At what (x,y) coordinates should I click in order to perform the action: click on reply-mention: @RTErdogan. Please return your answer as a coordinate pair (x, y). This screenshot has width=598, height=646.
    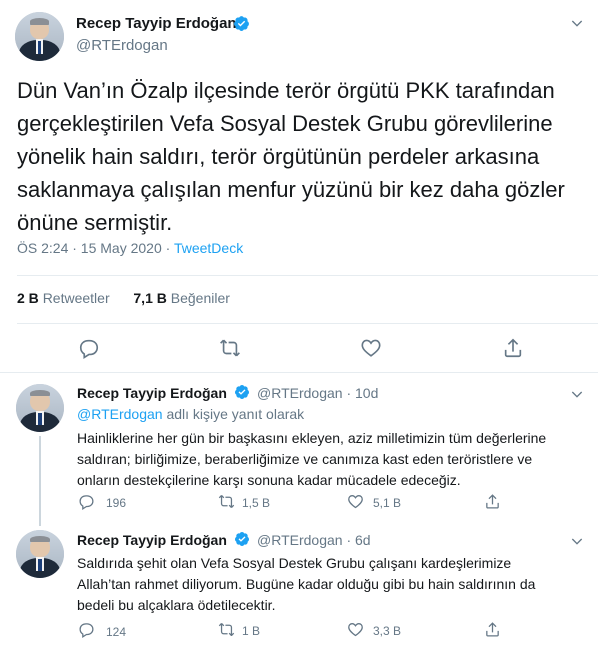
    Looking at the image, I should click on (120, 414).